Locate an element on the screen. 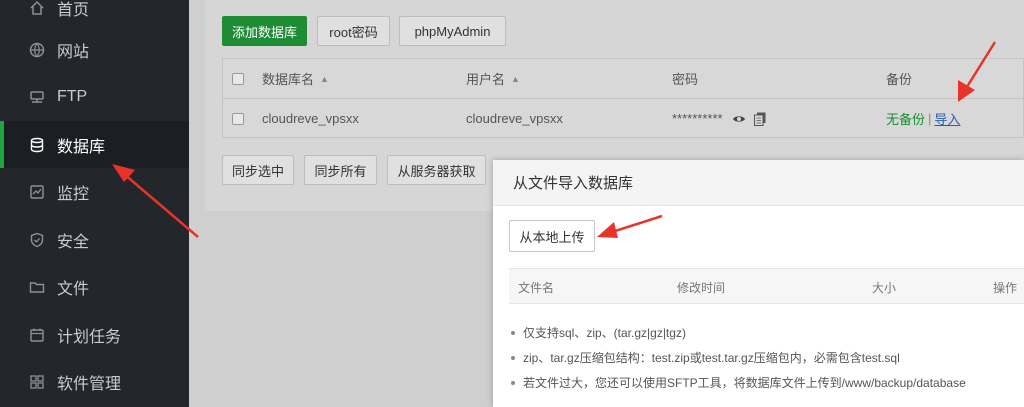 The image size is (1024, 407). root-password-button: root密码 is located at coordinates (353, 31).